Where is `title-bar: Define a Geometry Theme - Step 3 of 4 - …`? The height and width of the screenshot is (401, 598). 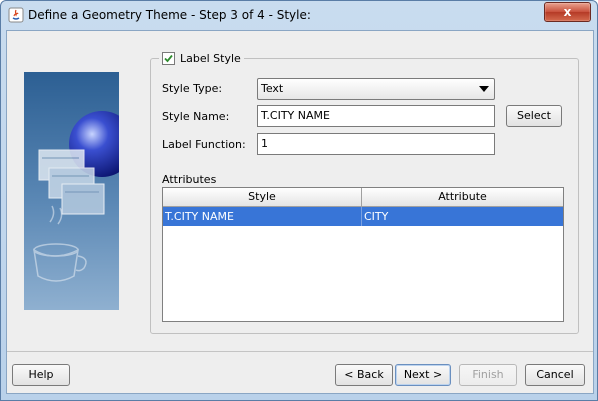
title-bar: Define a Geometry Theme - Step 3 of 4 - … is located at coordinates (299, 15).